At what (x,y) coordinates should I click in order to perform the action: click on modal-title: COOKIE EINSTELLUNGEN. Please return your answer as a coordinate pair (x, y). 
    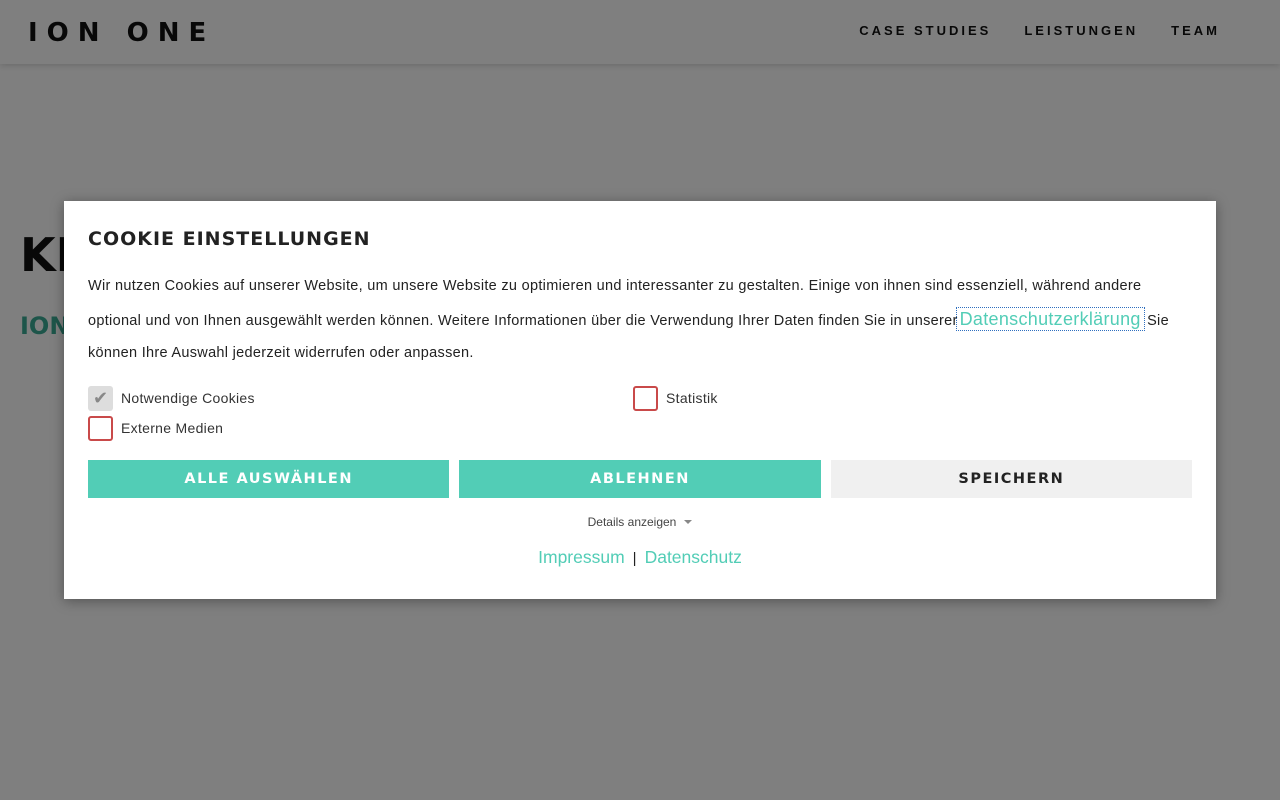
    Looking at the image, I should click on (229, 239).